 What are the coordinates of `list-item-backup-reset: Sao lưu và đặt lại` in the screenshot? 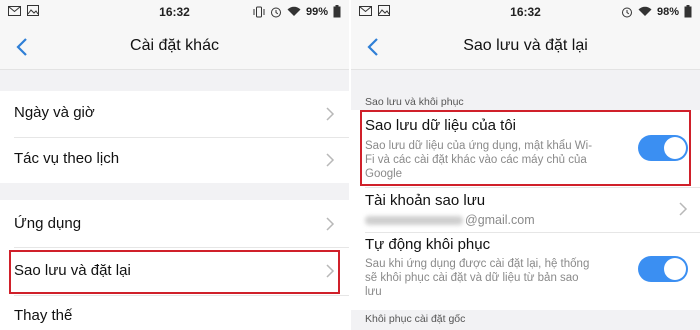 It's located at (174, 271).